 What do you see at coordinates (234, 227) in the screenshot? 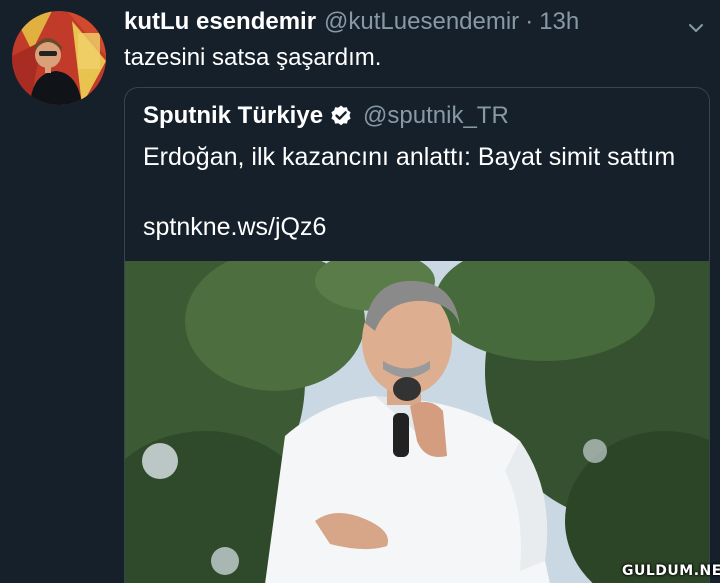
I see `quoted-tweet-link: sptnkne.ws/jQz6` at bounding box center [234, 227].